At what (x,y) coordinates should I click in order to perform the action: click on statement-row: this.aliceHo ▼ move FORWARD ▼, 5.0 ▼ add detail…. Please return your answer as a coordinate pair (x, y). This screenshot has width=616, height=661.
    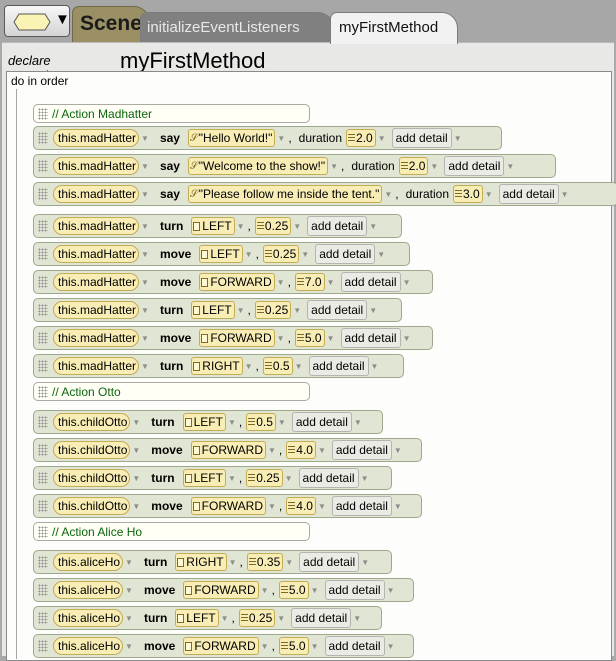
    Looking at the image, I should click on (223, 590).